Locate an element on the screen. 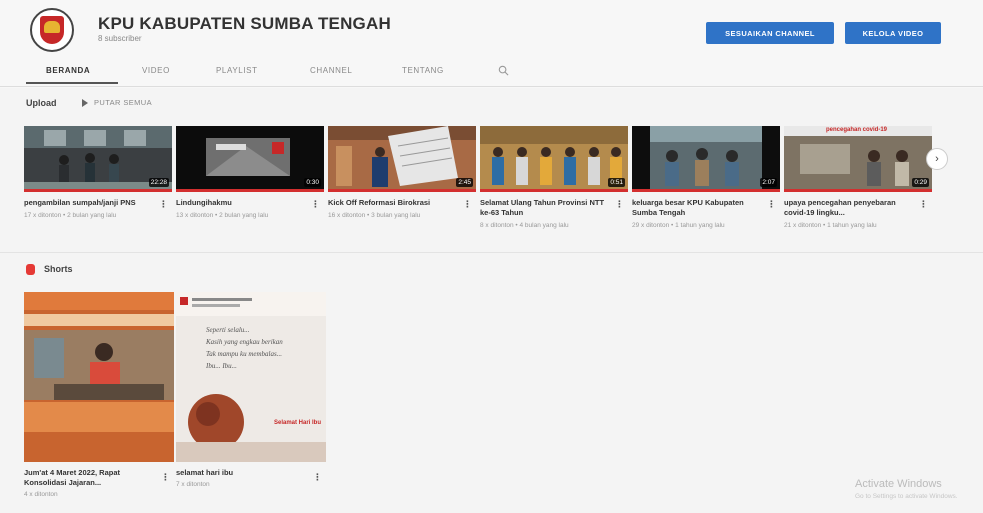 The image size is (983, 513). activate-windows-subtitle: Go to Settings to activate Windows. is located at coordinates (906, 496).